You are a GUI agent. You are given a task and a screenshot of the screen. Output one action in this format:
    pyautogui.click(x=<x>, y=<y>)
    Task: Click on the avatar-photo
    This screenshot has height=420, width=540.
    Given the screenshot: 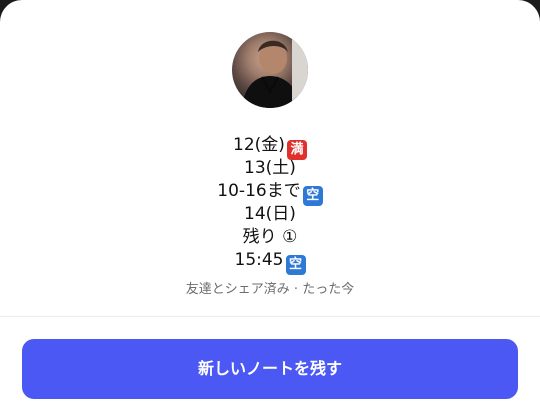 What is the action you would take?
    pyautogui.click(x=275, y=70)
    